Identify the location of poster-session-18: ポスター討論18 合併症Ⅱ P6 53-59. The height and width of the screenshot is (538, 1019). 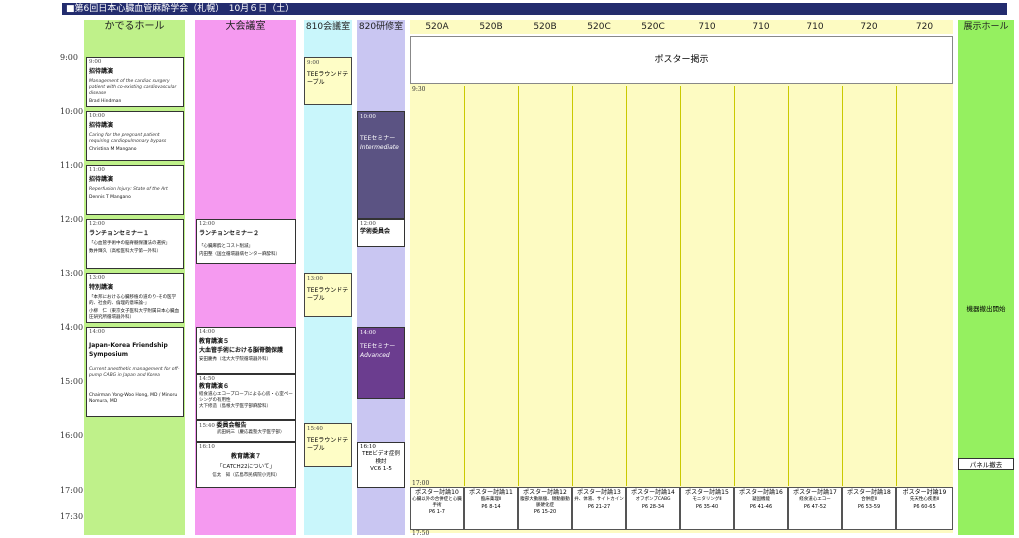
(869, 508).